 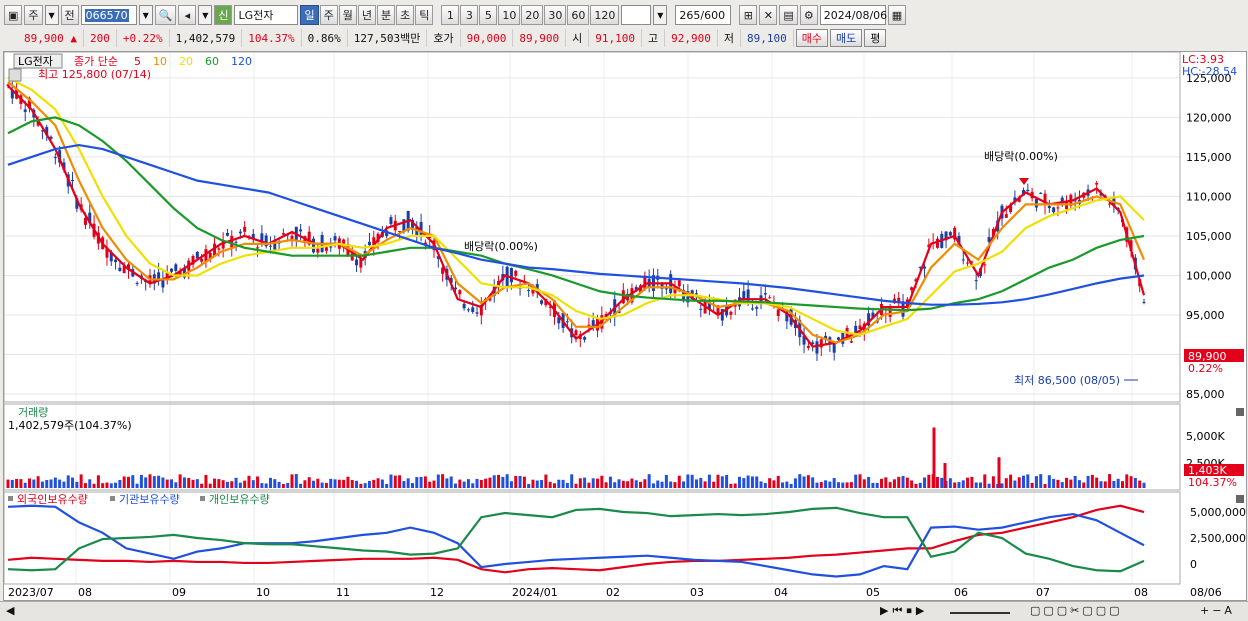 I want to click on buy-button: 매수, so click(x=811, y=38).